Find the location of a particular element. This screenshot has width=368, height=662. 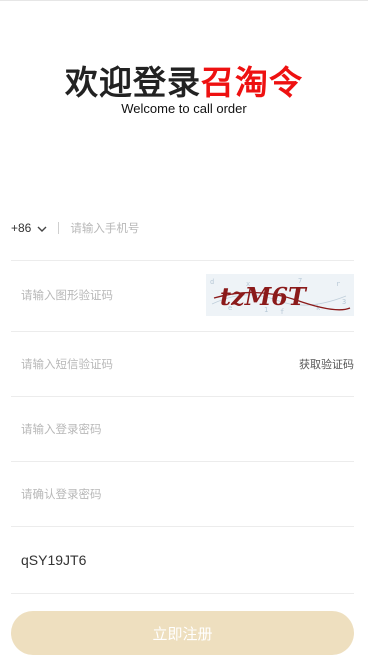

app-name: 召淘令 is located at coordinates (252, 82).